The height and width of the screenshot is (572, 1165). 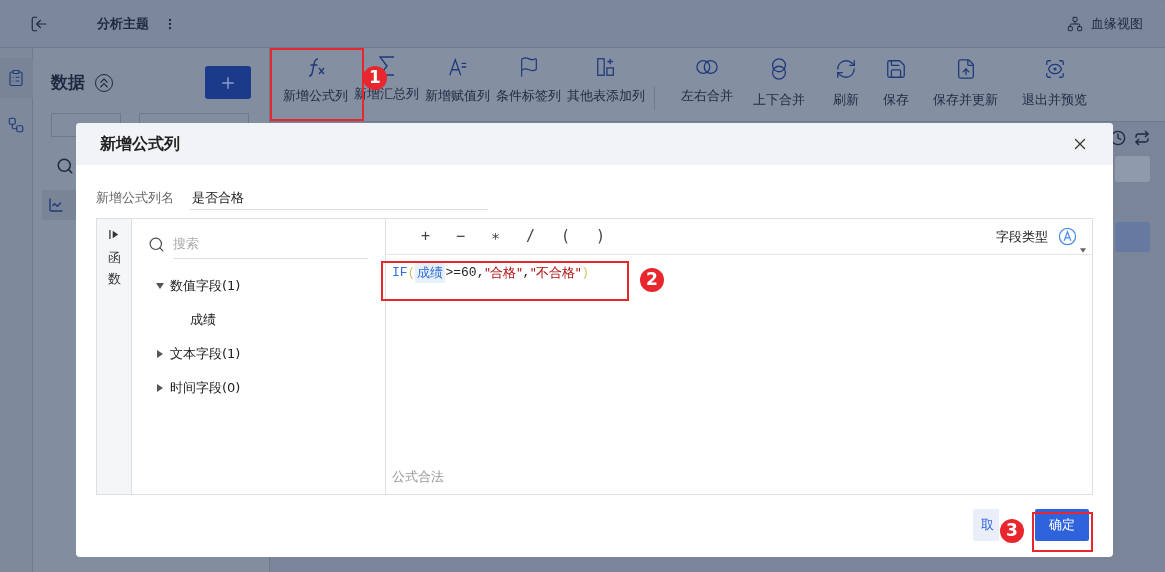 I want to click on operator-button: ), so click(x=600, y=236).